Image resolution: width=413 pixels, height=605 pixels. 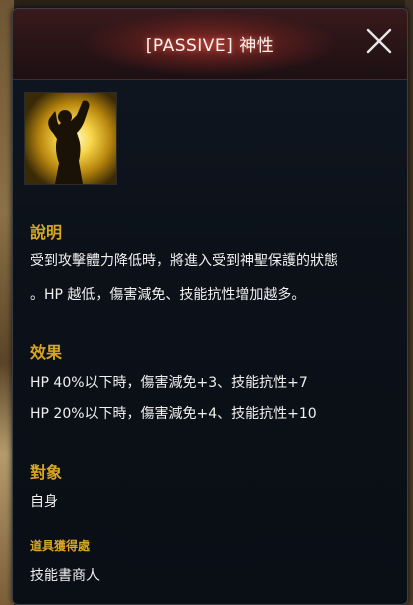 What do you see at coordinates (46, 232) in the screenshot?
I see `description-heading: 說明` at bounding box center [46, 232].